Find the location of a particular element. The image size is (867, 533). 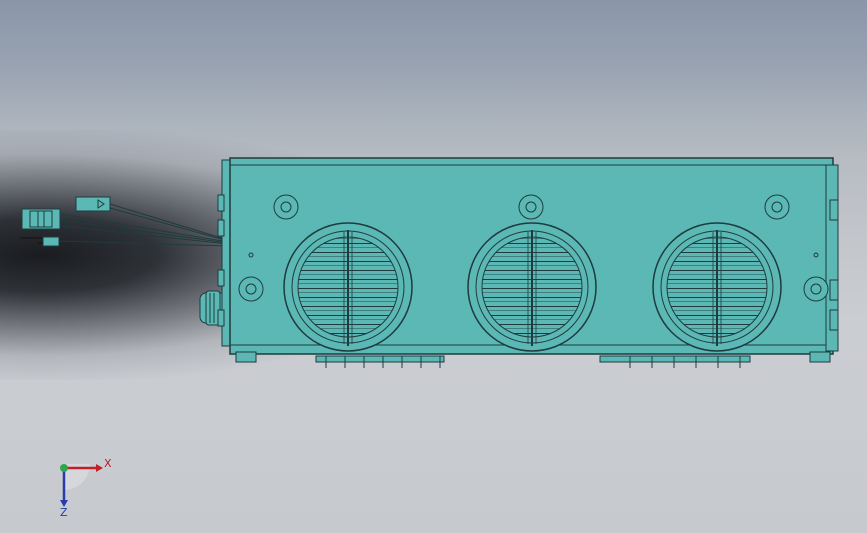

y-axis-dot-icon is located at coordinates (64, 468).